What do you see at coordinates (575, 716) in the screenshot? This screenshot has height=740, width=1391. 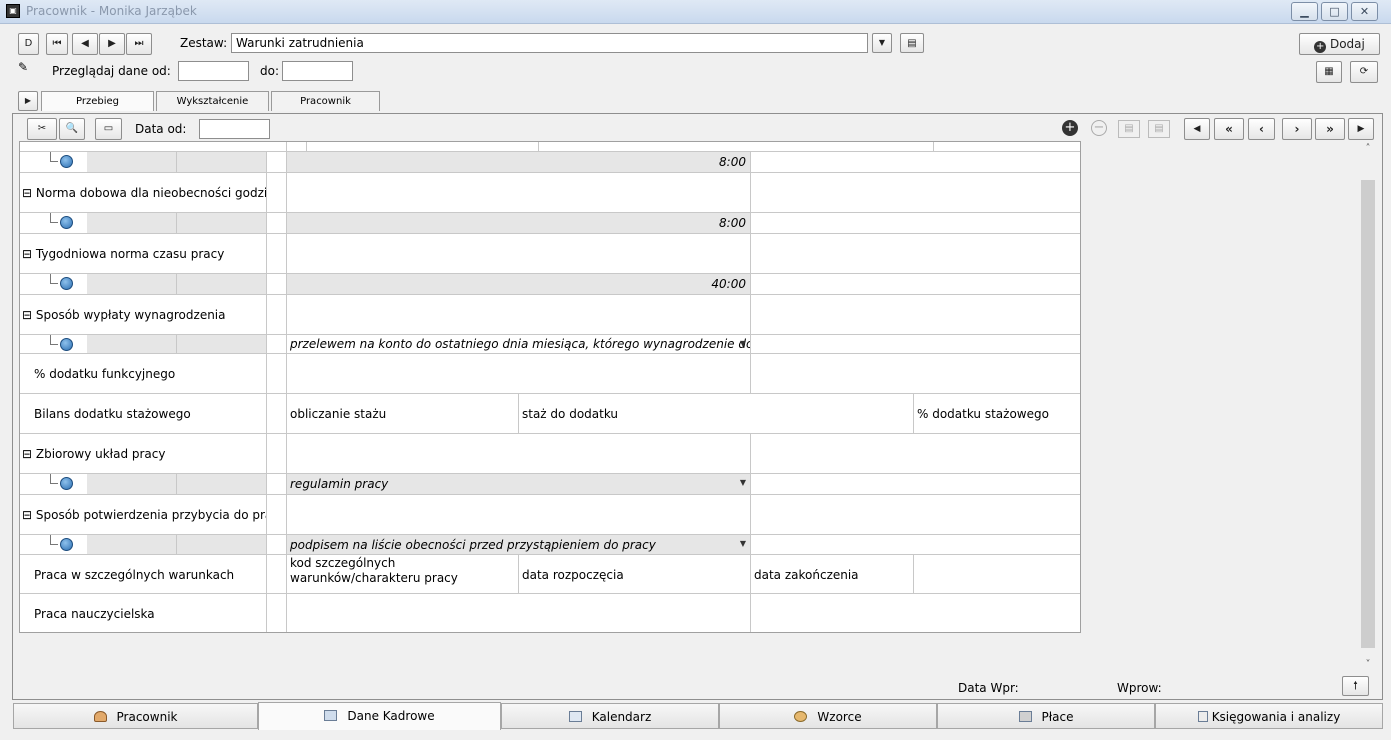 I see `calendar-icon` at bounding box center [575, 716].